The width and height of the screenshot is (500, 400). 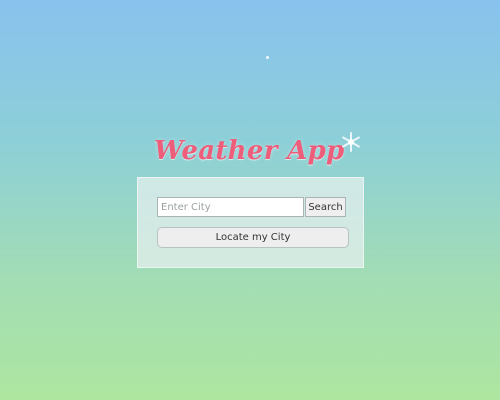 I want to click on search-panel: Search Locate my City, so click(x=250, y=222).